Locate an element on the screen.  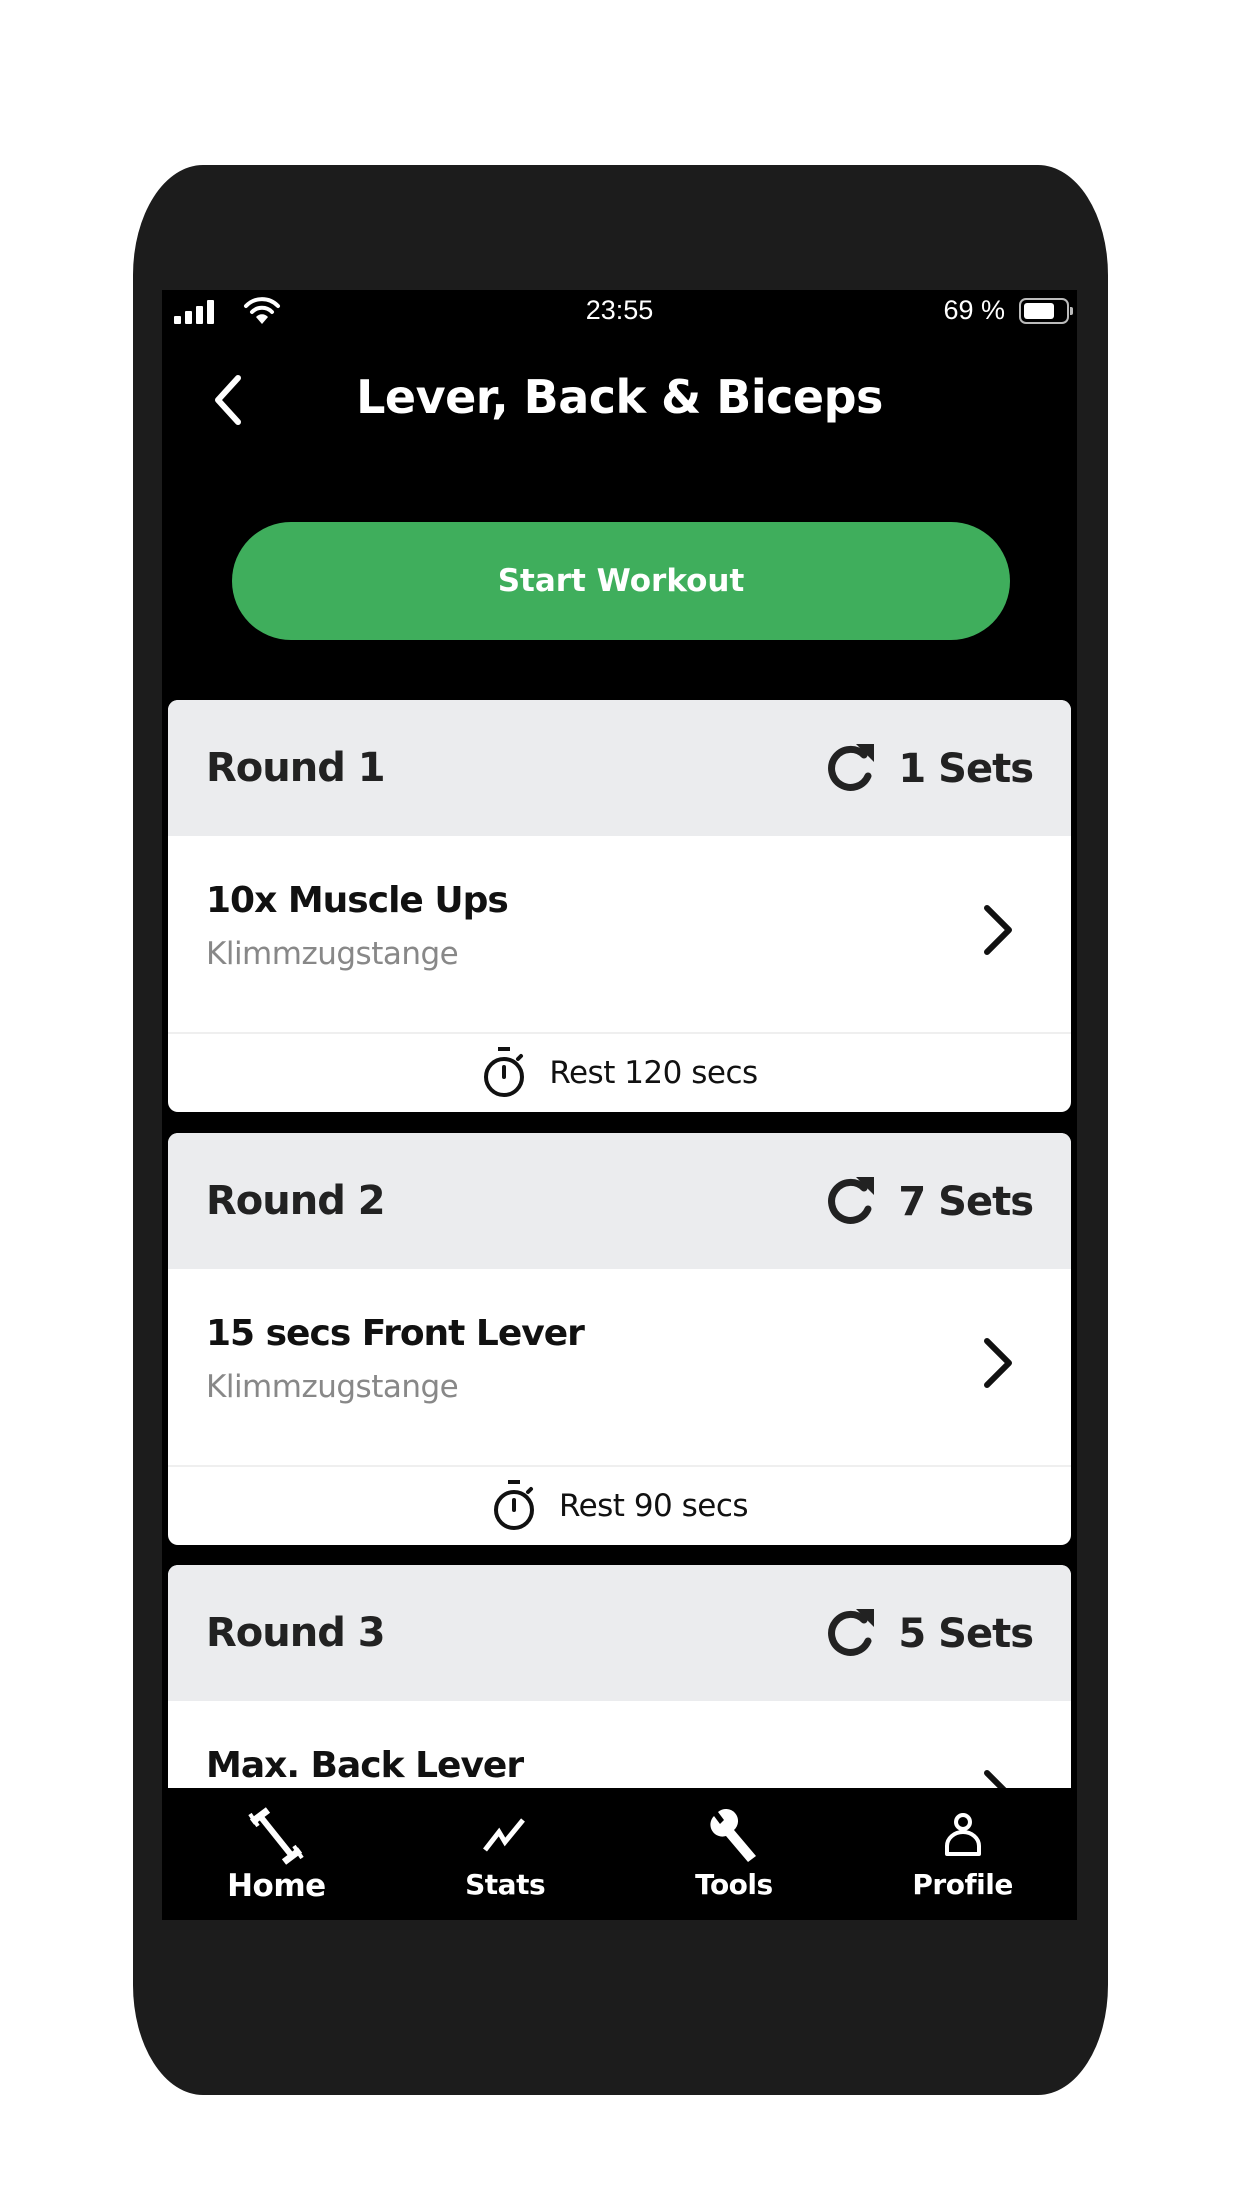
rest-row: Rest 90 secs is located at coordinates (619, 1506).